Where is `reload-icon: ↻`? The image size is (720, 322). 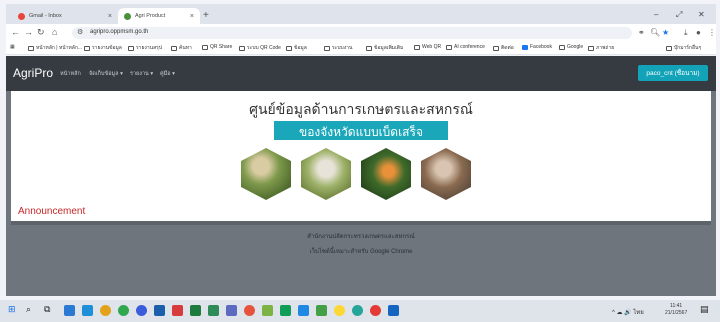 reload-icon: ↻ is located at coordinates (41, 32).